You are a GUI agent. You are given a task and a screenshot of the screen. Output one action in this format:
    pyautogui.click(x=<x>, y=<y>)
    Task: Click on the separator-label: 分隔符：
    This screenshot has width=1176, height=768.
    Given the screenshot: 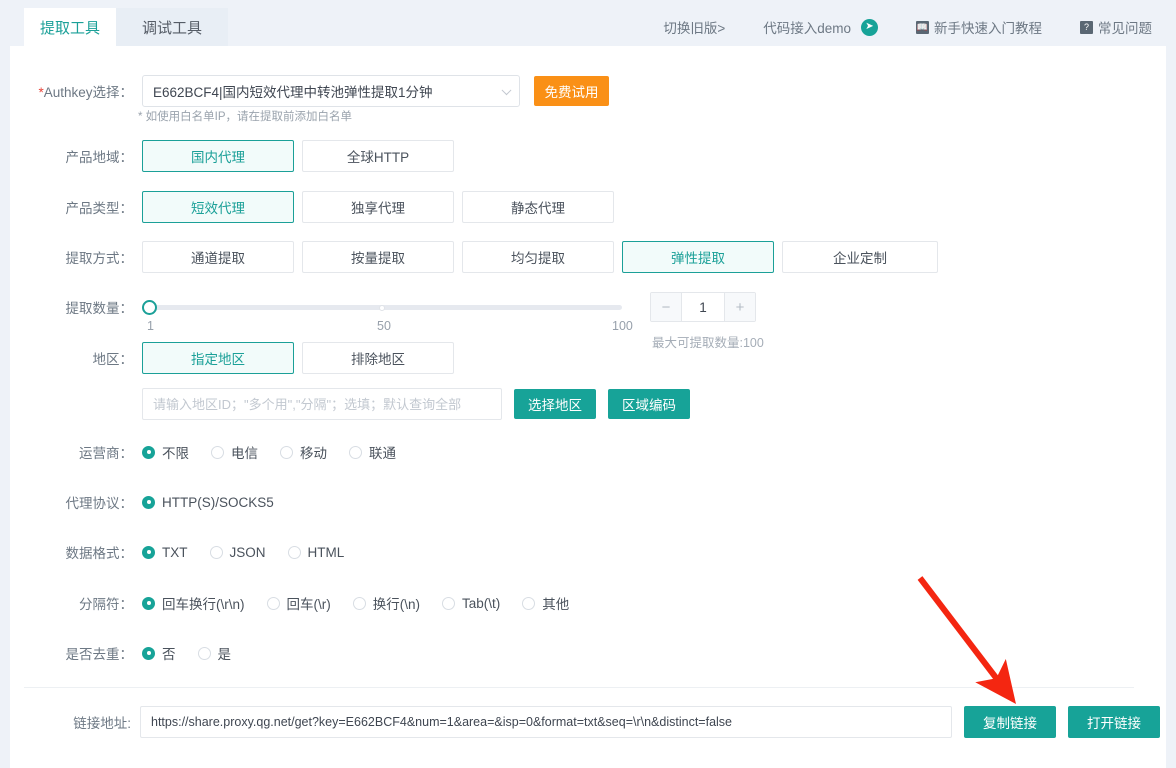 What is the action you would take?
    pyautogui.click(x=106, y=604)
    